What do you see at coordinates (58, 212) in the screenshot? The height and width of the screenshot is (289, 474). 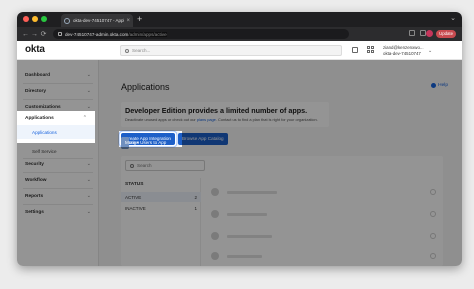 I see `sidebar-item-settings: Settings ⌄` at bounding box center [58, 212].